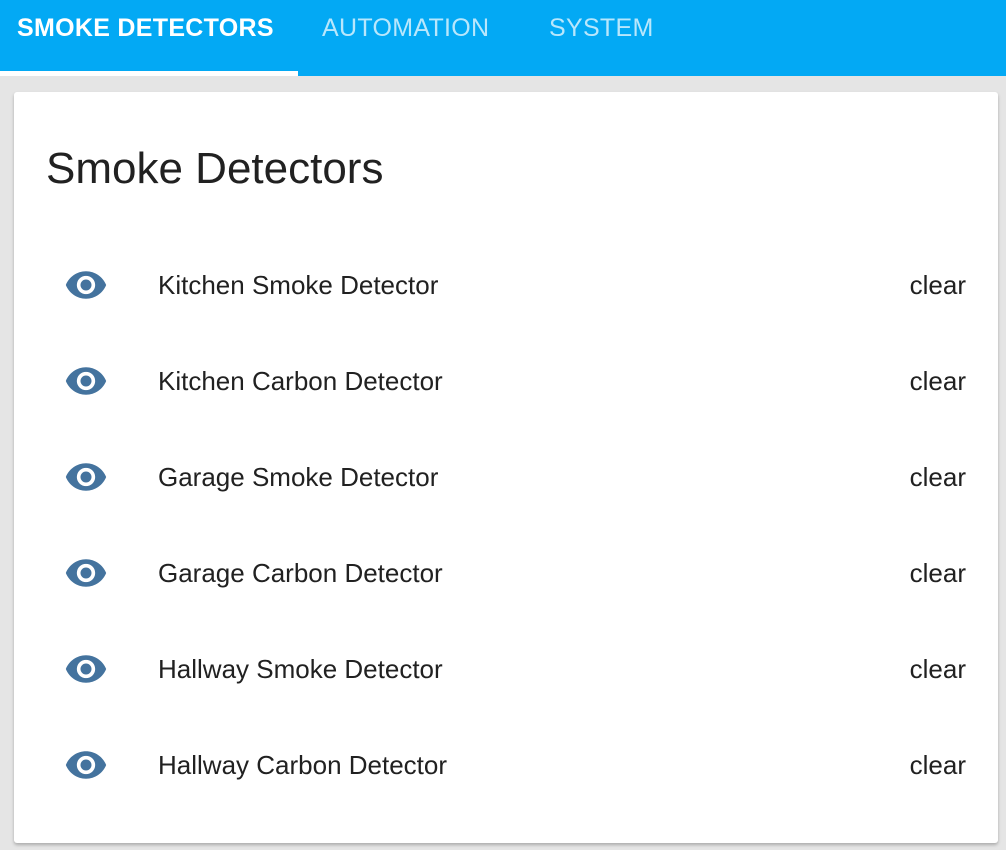  What do you see at coordinates (149, 73) in the screenshot?
I see `active-tab-indicator` at bounding box center [149, 73].